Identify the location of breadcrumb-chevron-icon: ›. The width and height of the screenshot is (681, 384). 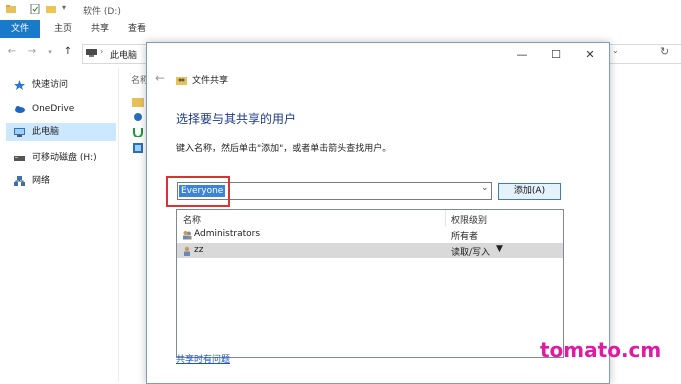
(102, 51).